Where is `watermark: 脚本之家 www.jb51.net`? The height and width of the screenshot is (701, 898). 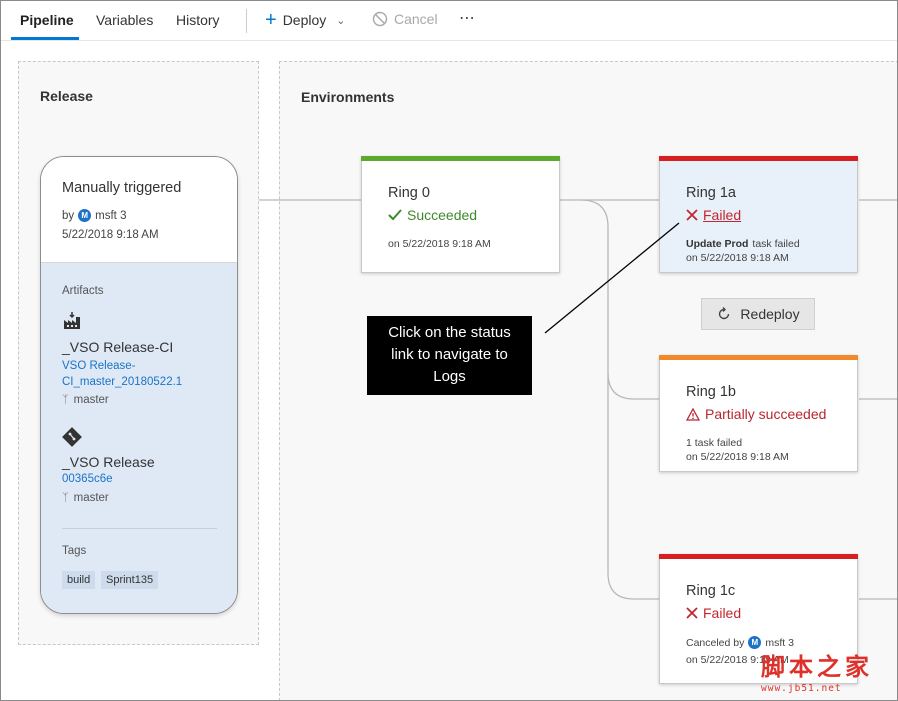 watermark: 脚本之家 www.jb51.net is located at coordinates (817, 670).